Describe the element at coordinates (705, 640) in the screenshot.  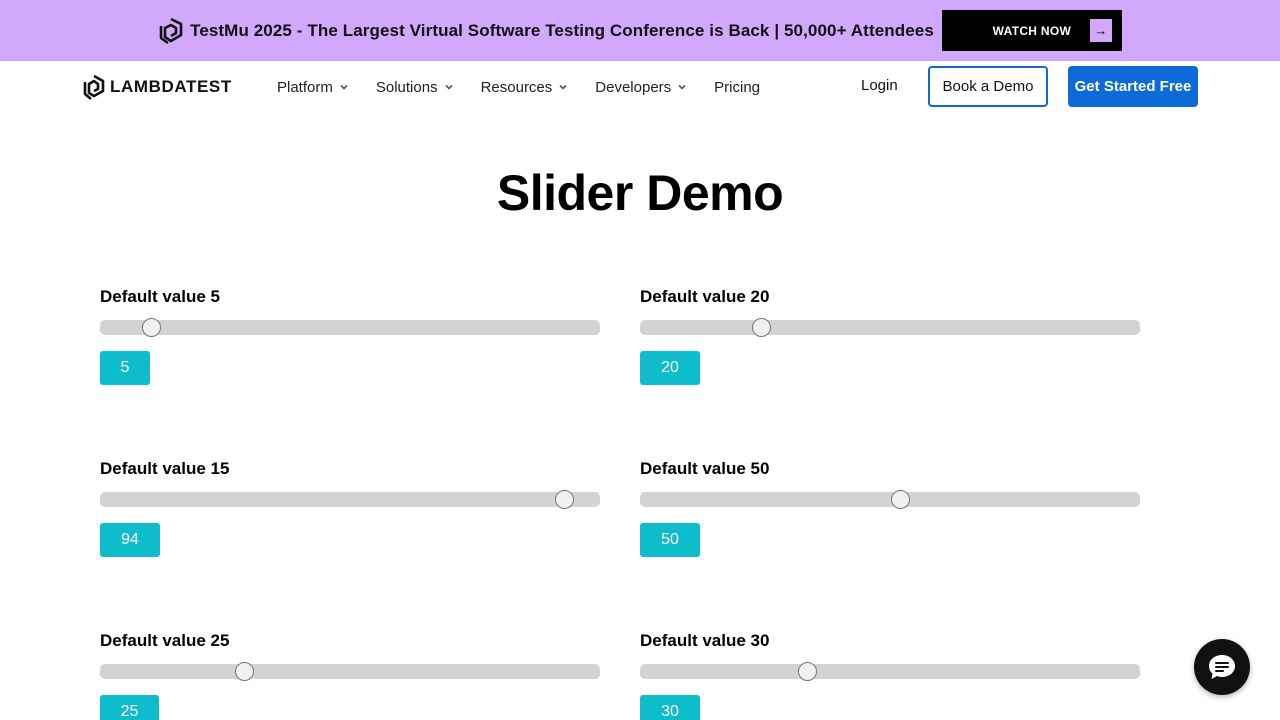
I see `slider-label: Default value 30` at that location.